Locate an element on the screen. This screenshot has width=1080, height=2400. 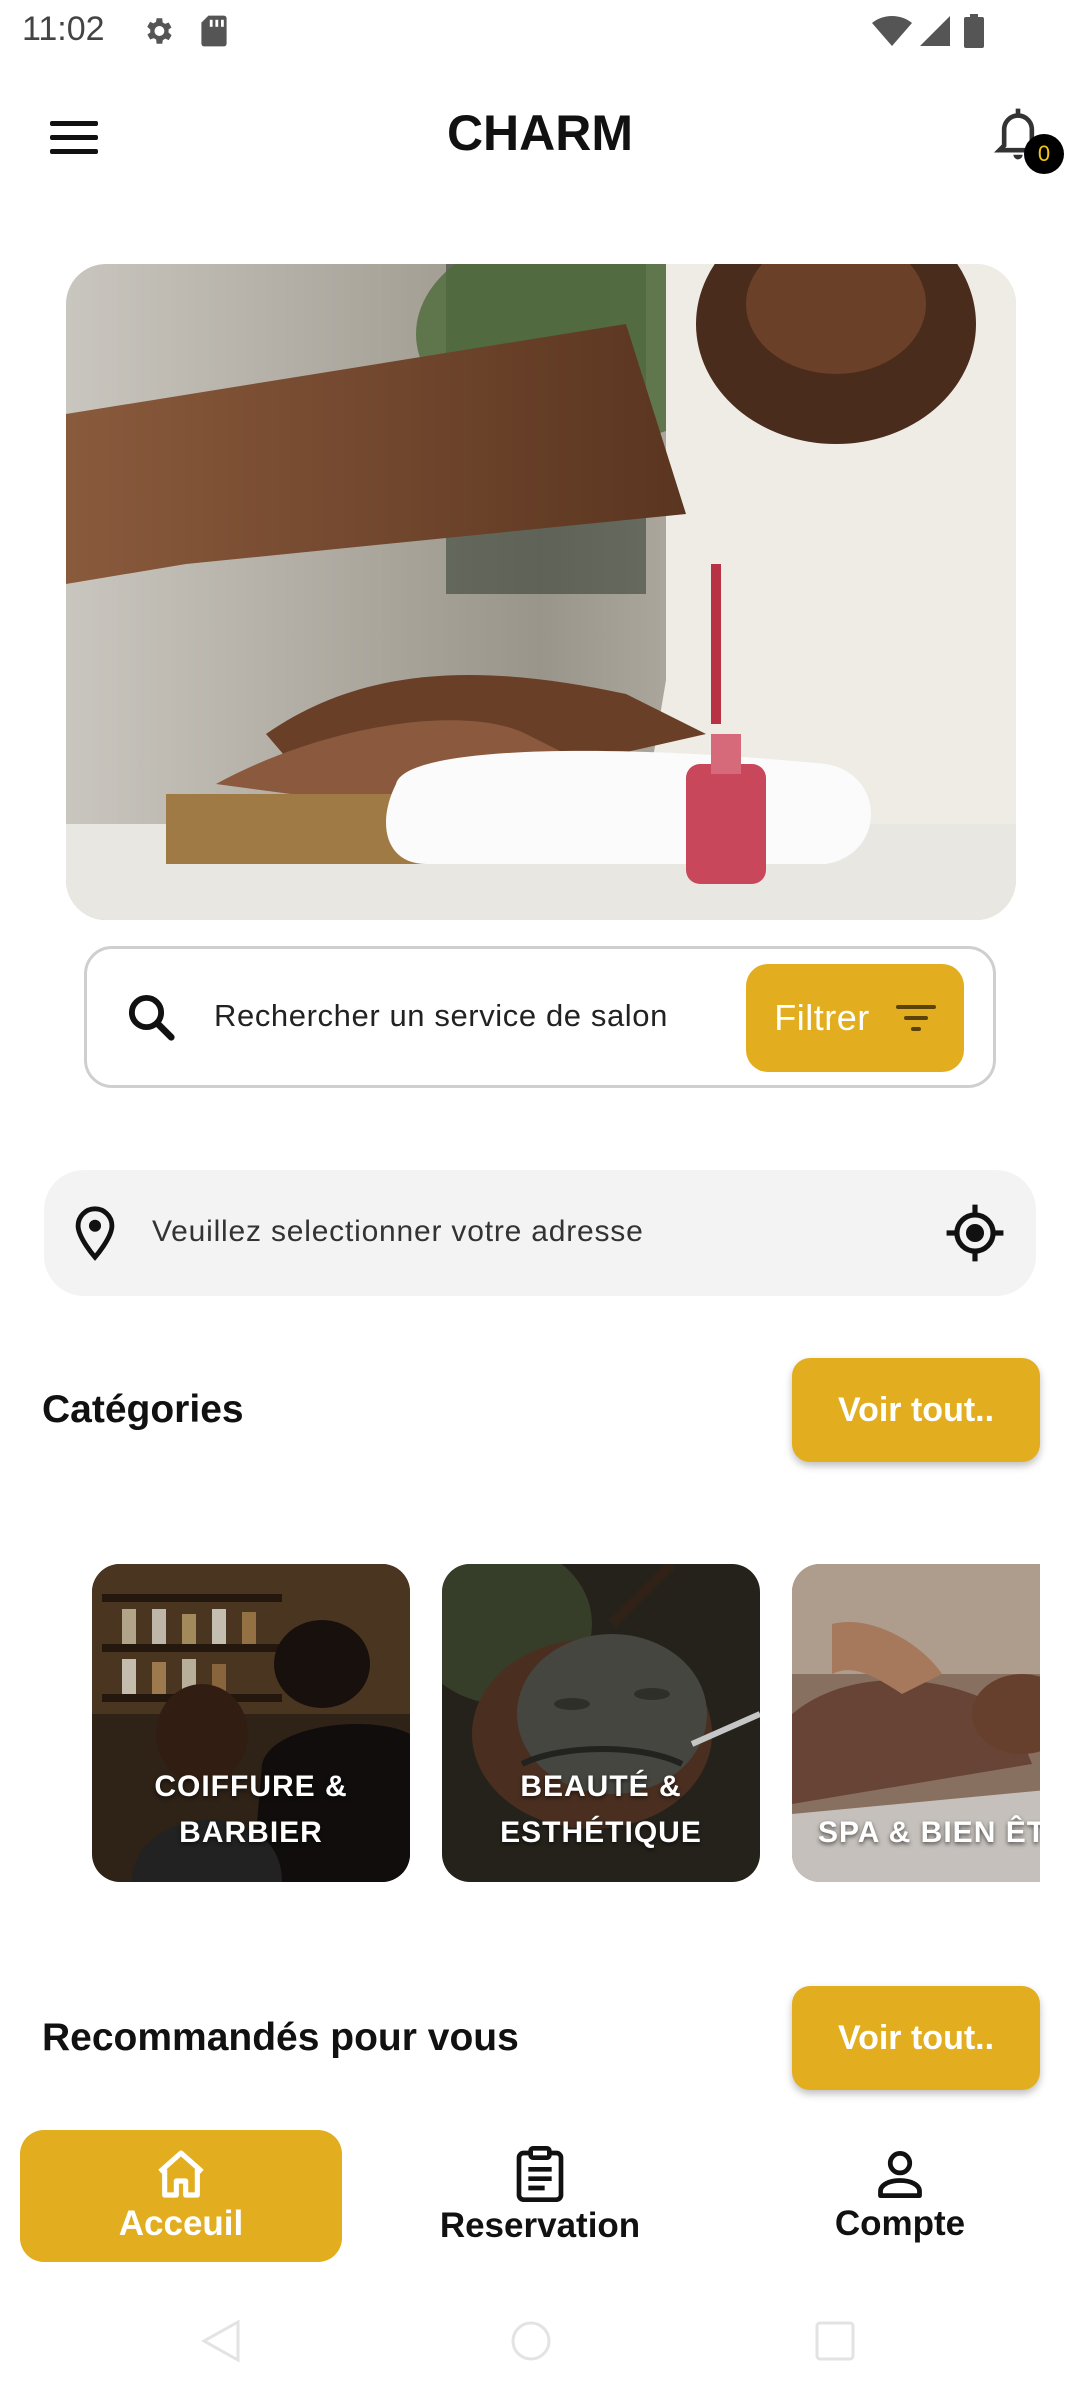
current-location-button is located at coordinates (975, 1233).